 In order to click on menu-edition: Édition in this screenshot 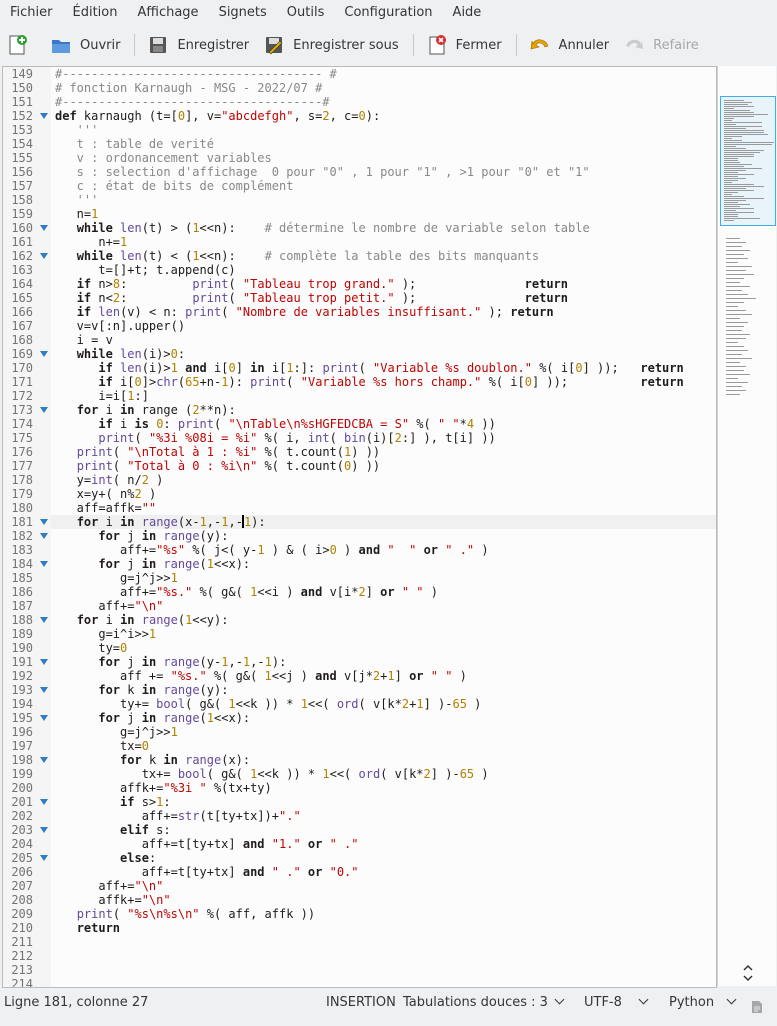, I will do `click(95, 13)`.